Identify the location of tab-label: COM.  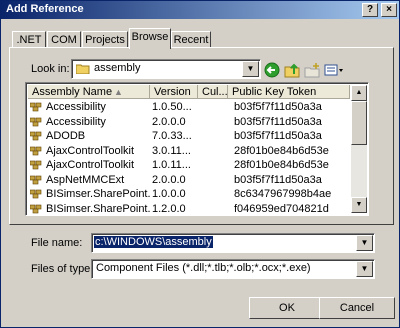
(64, 40).